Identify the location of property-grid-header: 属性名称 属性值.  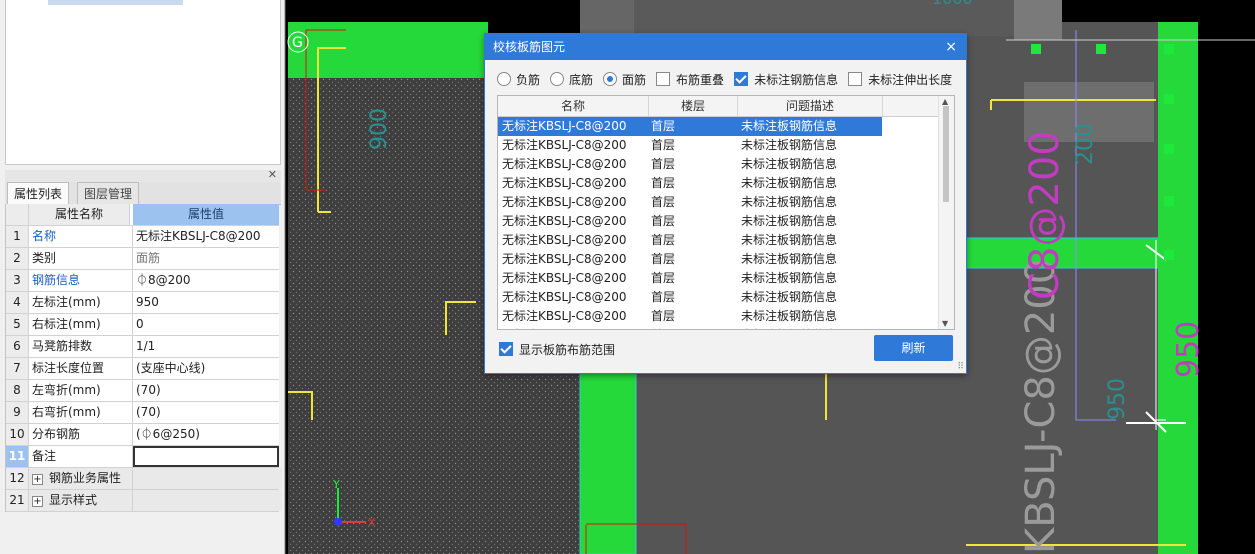
(142, 215).